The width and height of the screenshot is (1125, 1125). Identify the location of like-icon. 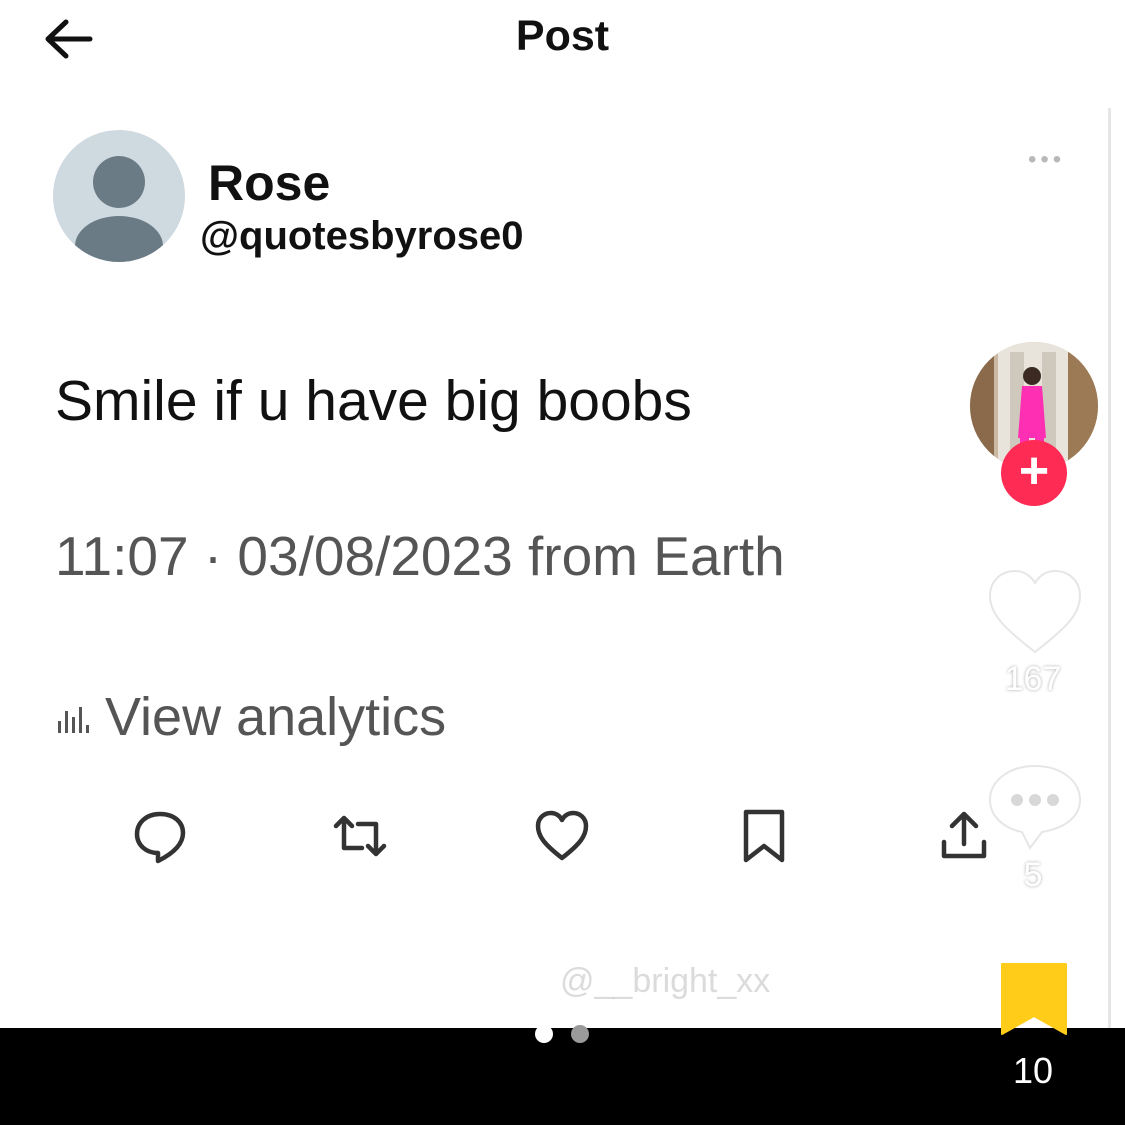
(562, 835).